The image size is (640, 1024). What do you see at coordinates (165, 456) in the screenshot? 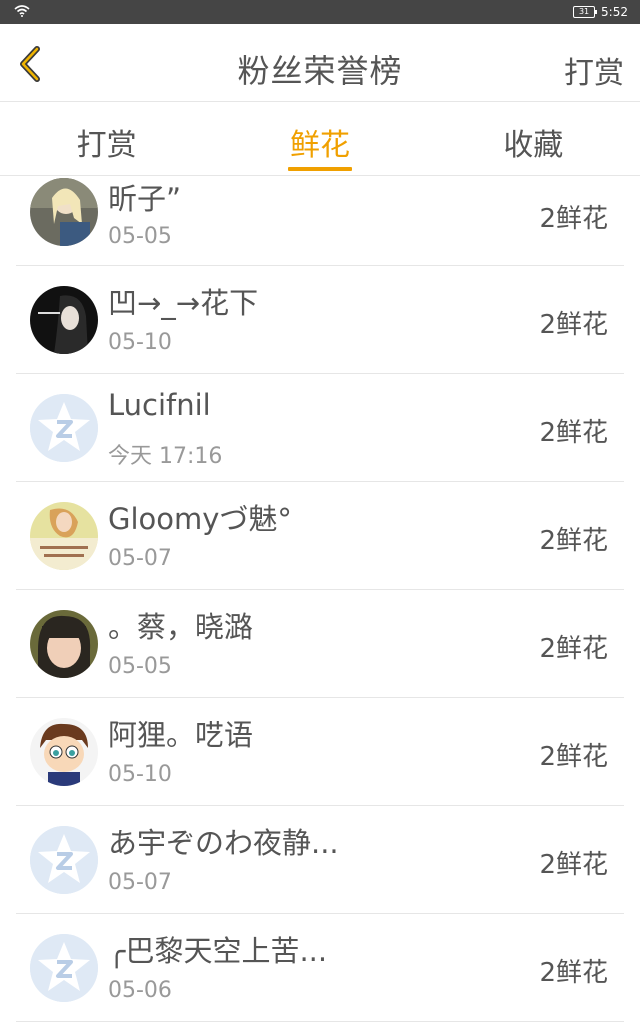
I see `fan-date: 今天 17:16` at bounding box center [165, 456].